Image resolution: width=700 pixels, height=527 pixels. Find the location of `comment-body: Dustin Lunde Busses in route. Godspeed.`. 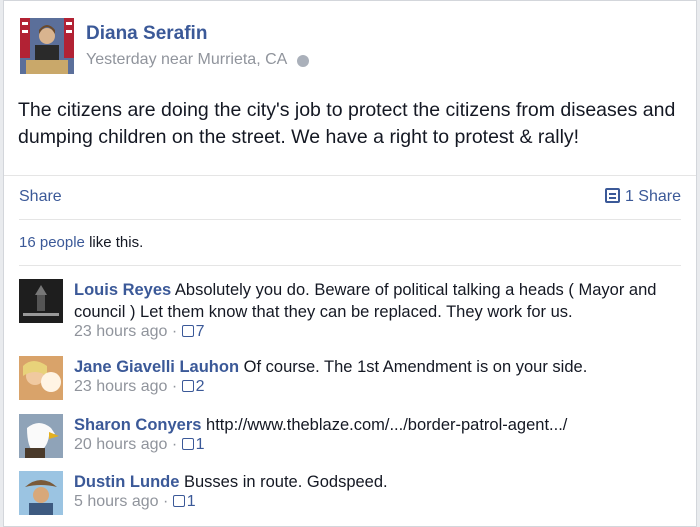

comment-body: Dustin Lunde Busses in route. Godspeed. is located at coordinates (376, 482).